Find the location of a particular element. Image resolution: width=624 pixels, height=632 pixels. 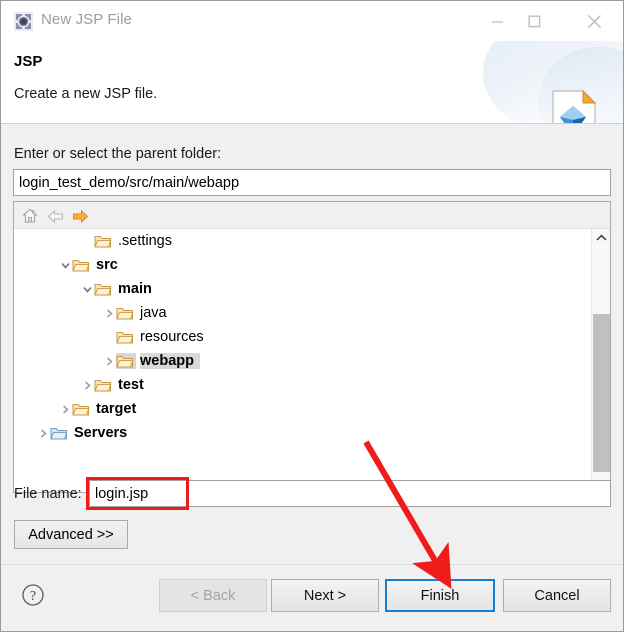

tree-item-label: test is located at coordinates (131, 385).